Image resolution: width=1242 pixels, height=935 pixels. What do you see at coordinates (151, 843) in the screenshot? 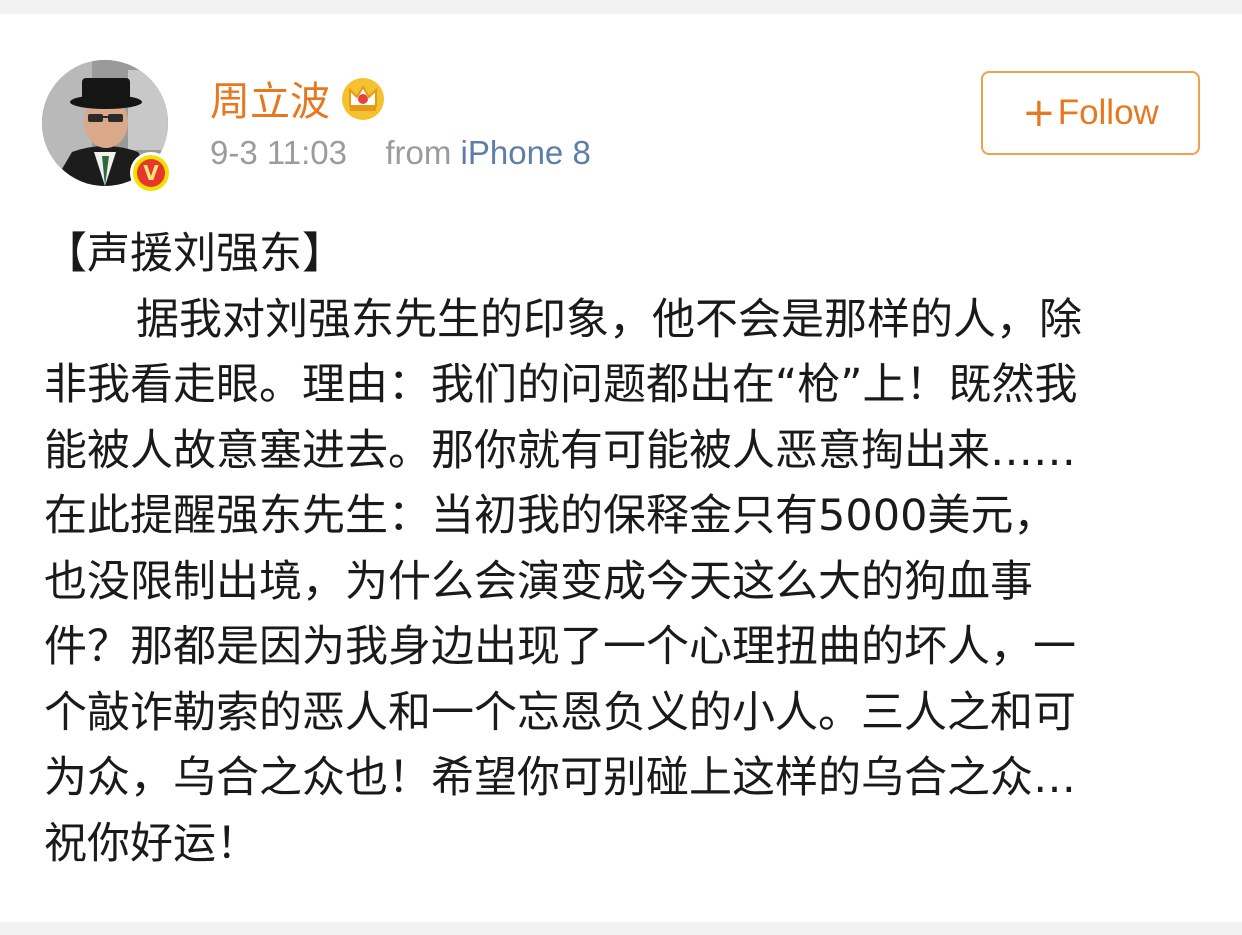
I see `post-line: 祝你好运！` at bounding box center [151, 843].